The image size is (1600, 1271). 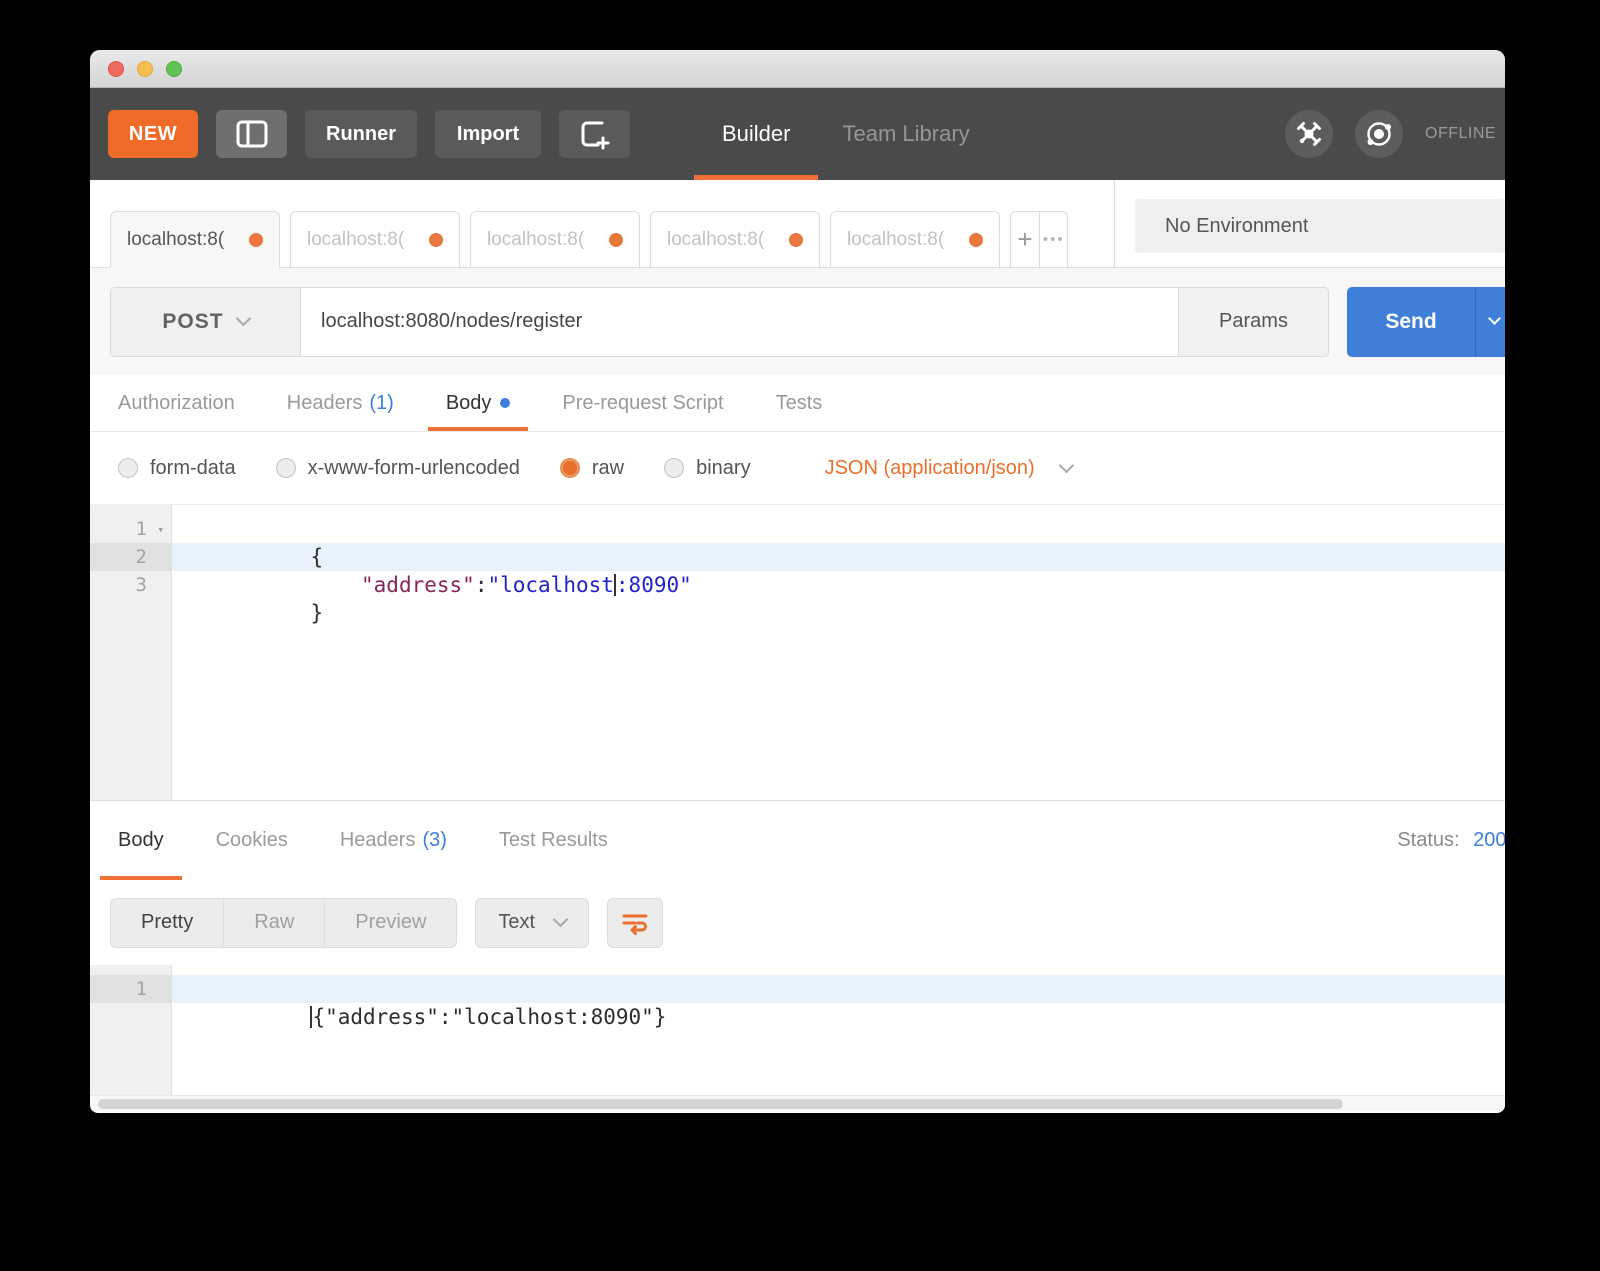 I want to click on request-tab-3: localhost:8(, so click(x=555, y=239).